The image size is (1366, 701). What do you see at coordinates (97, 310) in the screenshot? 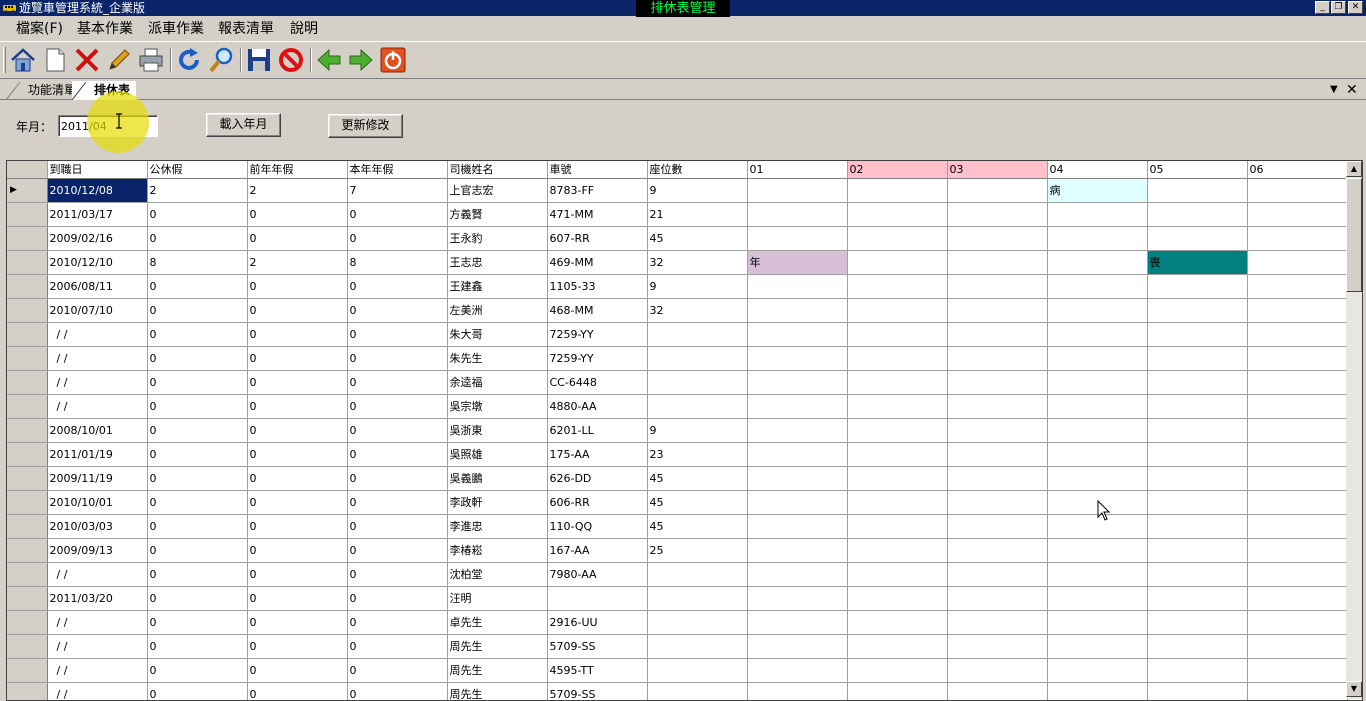
I see `hire-date-cell: 2010/07/10` at bounding box center [97, 310].